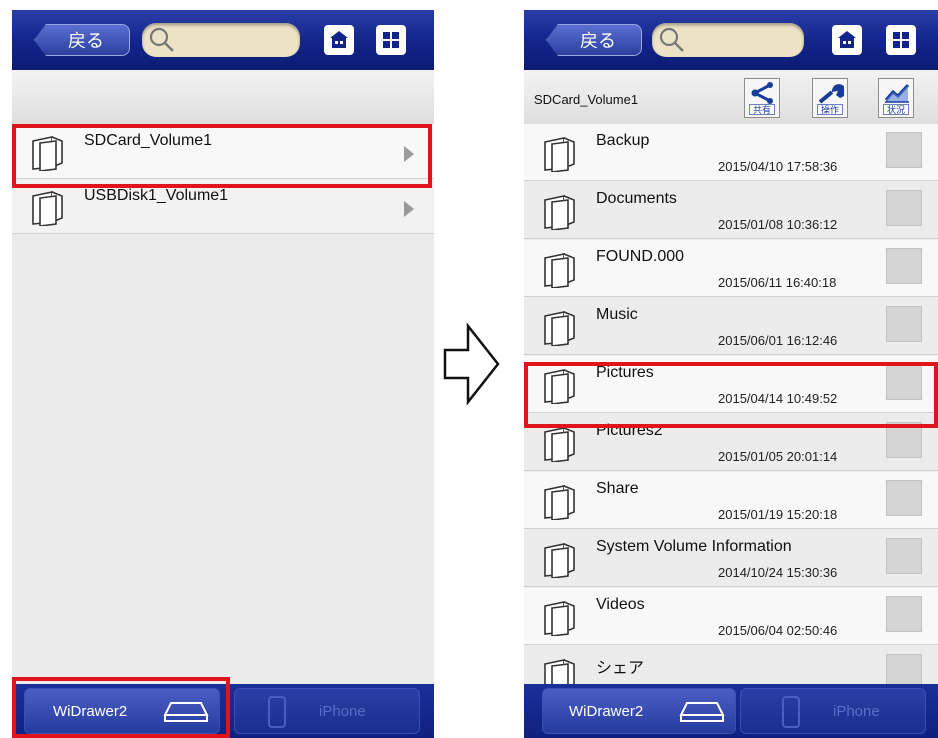 This screenshot has width=938, height=738. Describe the element at coordinates (223, 97) in the screenshot. I see `sub-header` at that location.